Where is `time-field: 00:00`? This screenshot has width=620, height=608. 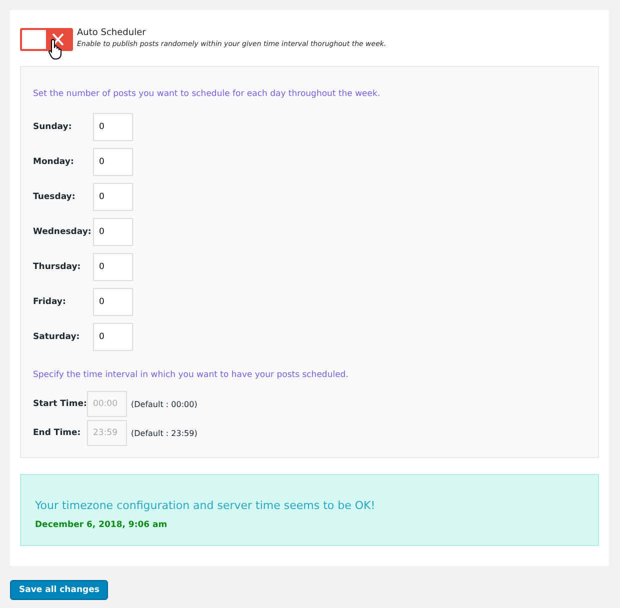 time-field: 00:00 is located at coordinates (107, 404).